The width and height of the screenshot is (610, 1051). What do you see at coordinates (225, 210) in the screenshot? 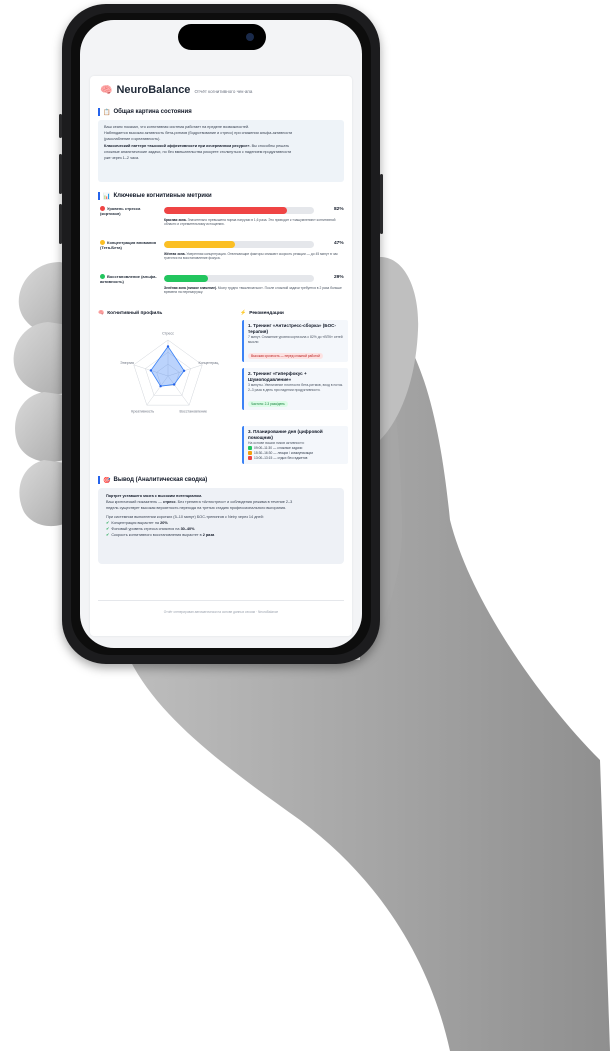
I see `stress-bar-fill` at bounding box center [225, 210].